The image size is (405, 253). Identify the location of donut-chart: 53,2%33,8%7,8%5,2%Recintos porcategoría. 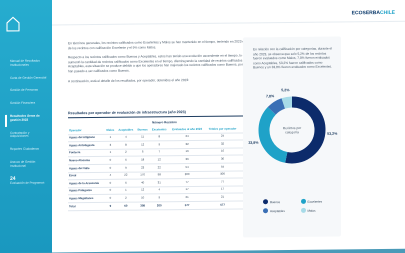
(293, 126).